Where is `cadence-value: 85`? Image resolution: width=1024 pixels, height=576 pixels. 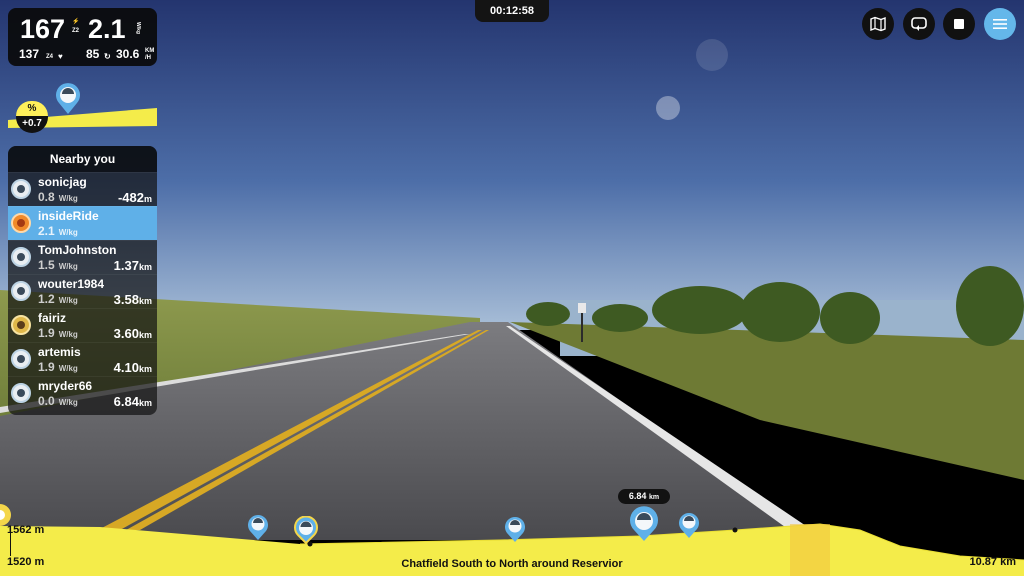 cadence-value: 85 is located at coordinates (93, 54).